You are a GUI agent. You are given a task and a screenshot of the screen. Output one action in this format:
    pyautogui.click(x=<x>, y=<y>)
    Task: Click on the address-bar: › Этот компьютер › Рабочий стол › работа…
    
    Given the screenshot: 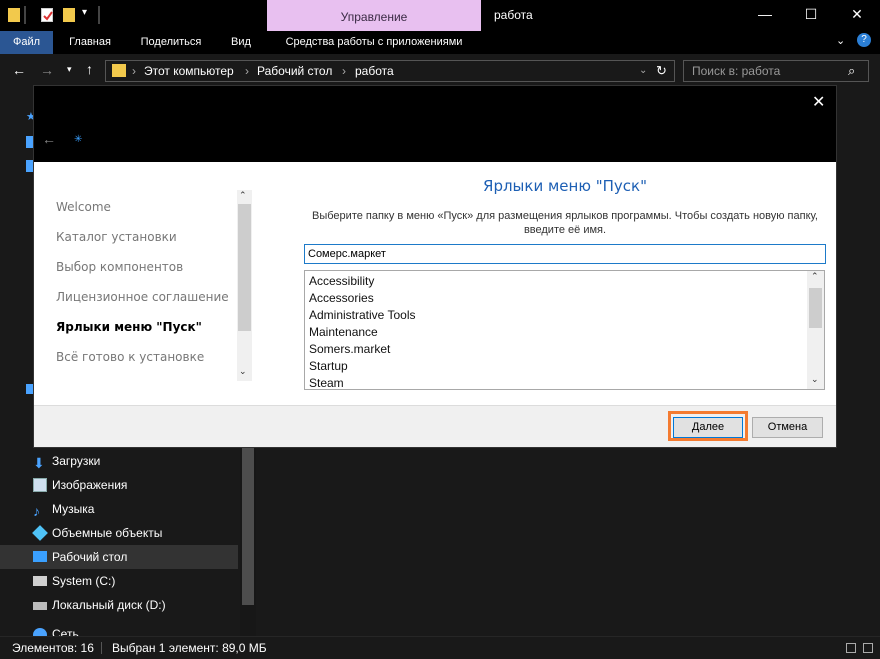 What is the action you would take?
    pyautogui.click(x=390, y=71)
    